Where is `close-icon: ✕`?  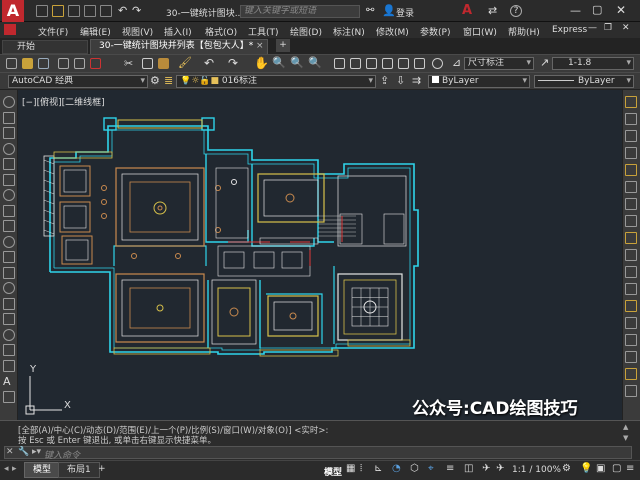
close-icon: ✕ is located at coordinates (621, 10).